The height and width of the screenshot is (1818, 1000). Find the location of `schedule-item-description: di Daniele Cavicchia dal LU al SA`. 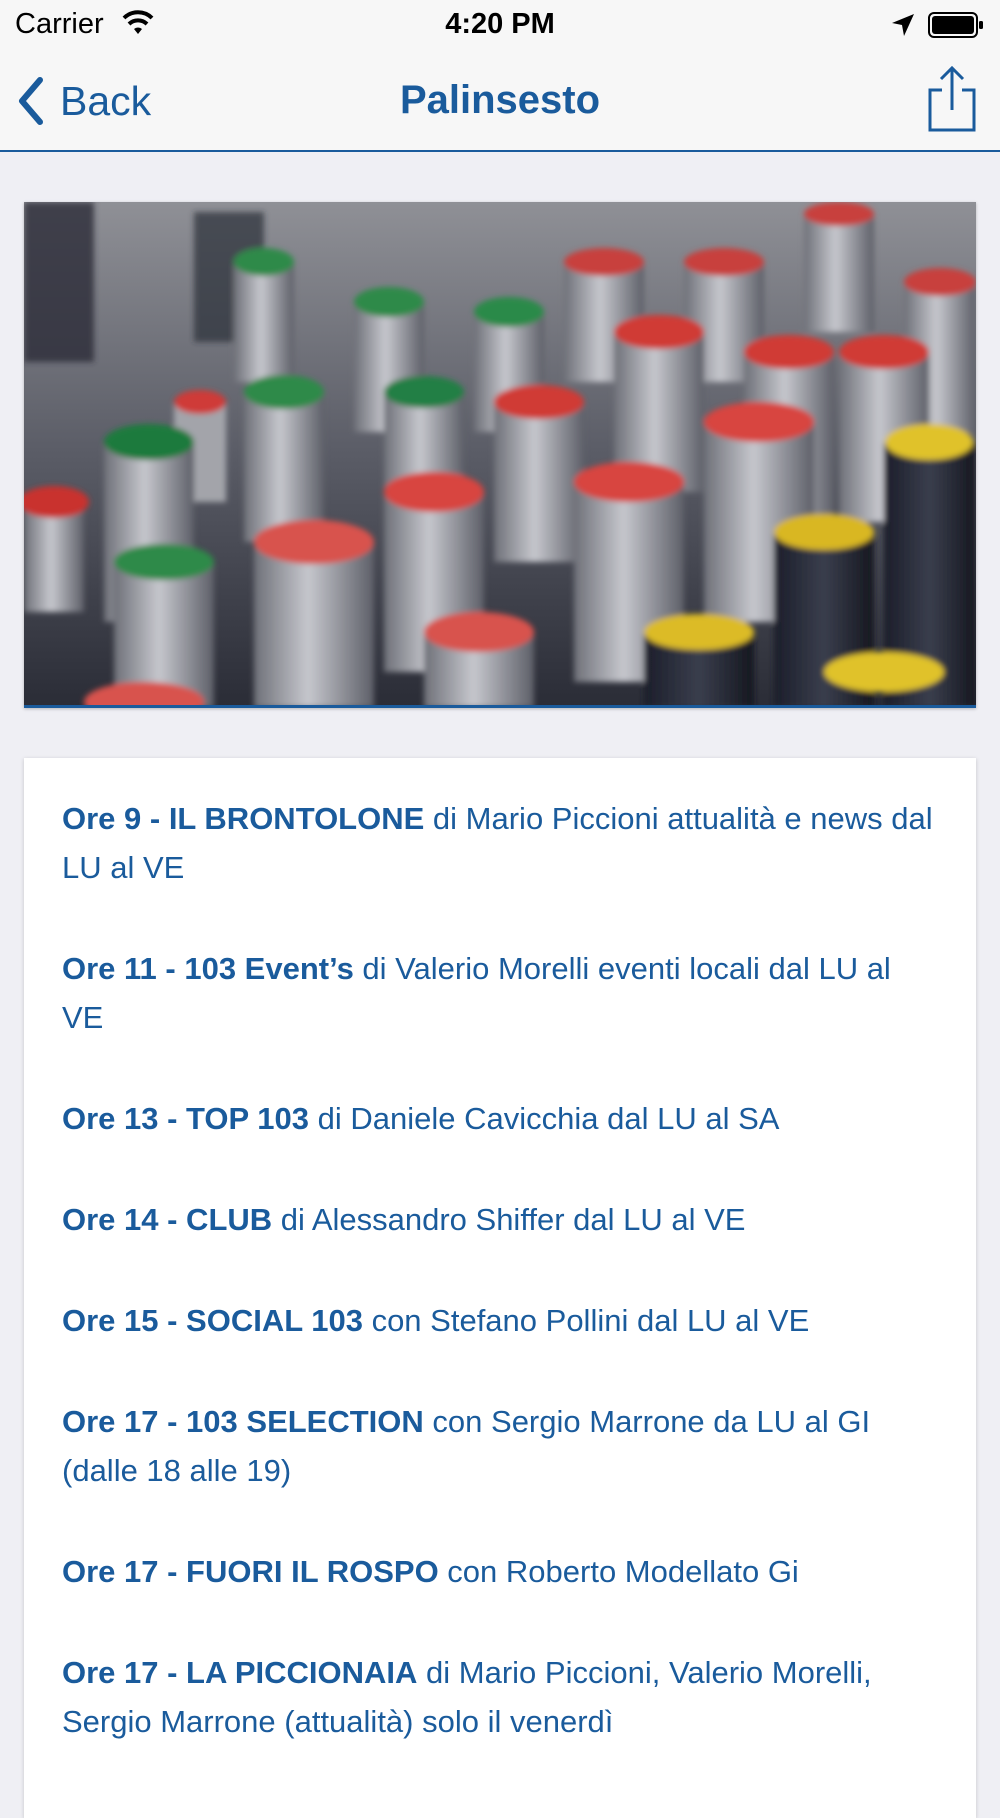

schedule-item-description: di Daniele Cavicchia dal LU al SA is located at coordinates (544, 1118).